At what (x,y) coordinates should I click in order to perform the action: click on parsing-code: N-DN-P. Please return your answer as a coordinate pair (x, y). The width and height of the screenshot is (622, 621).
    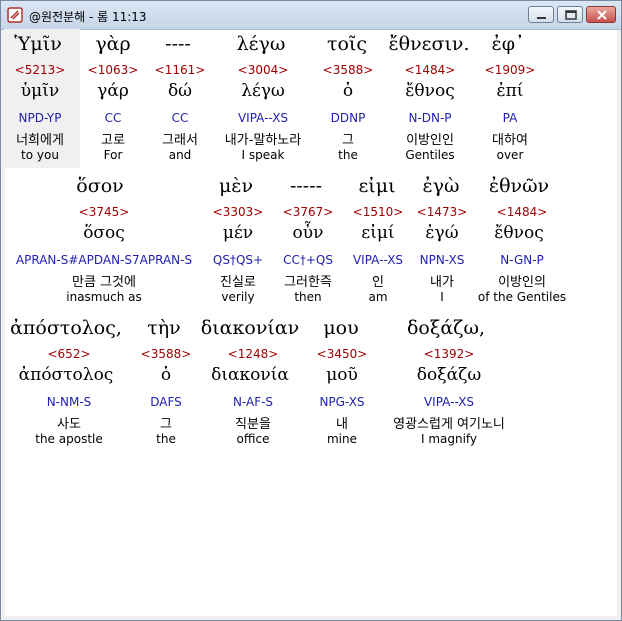
    Looking at the image, I should click on (430, 118).